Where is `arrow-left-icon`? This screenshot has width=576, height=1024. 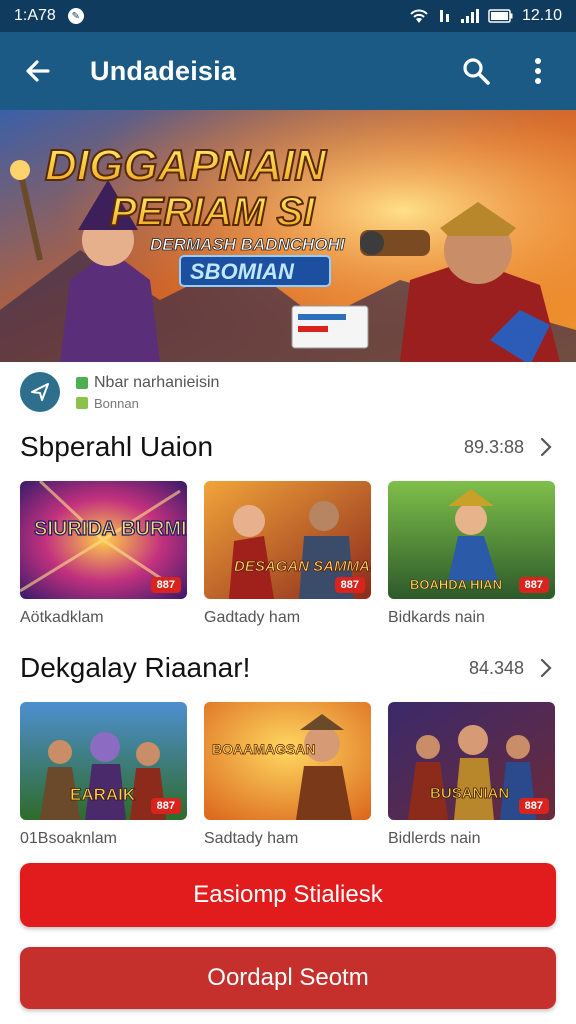
arrow-left-icon is located at coordinates (38, 71).